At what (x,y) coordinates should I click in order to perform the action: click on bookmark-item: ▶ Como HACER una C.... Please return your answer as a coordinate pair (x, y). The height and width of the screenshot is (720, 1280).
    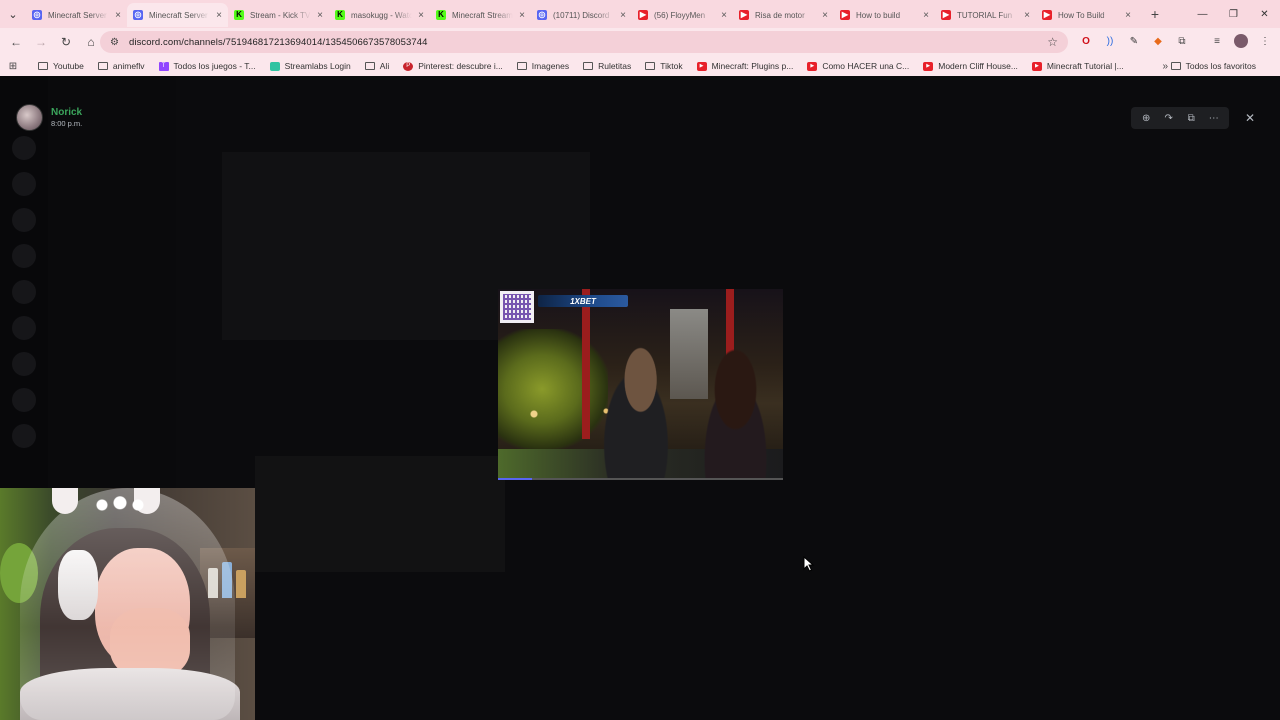
    Looking at the image, I should click on (858, 66).